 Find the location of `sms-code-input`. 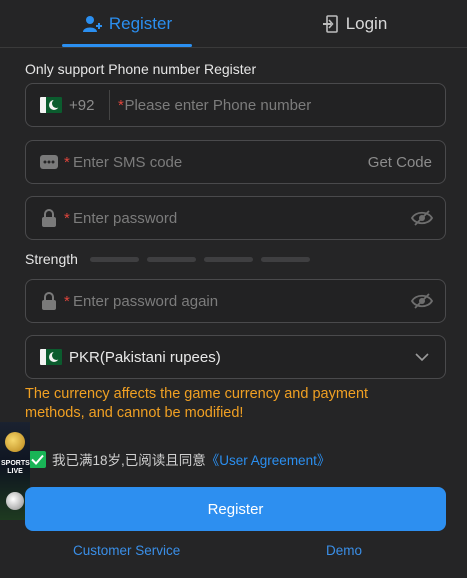

sms-code-input is located at coordinates (216, 162).